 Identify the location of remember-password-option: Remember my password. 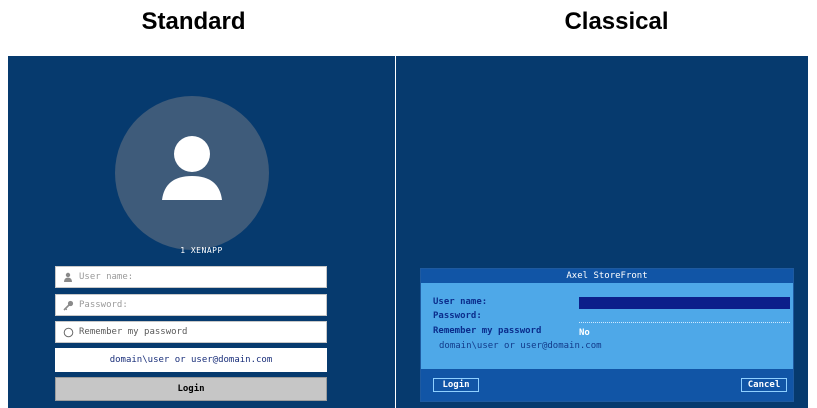
(191, 332).